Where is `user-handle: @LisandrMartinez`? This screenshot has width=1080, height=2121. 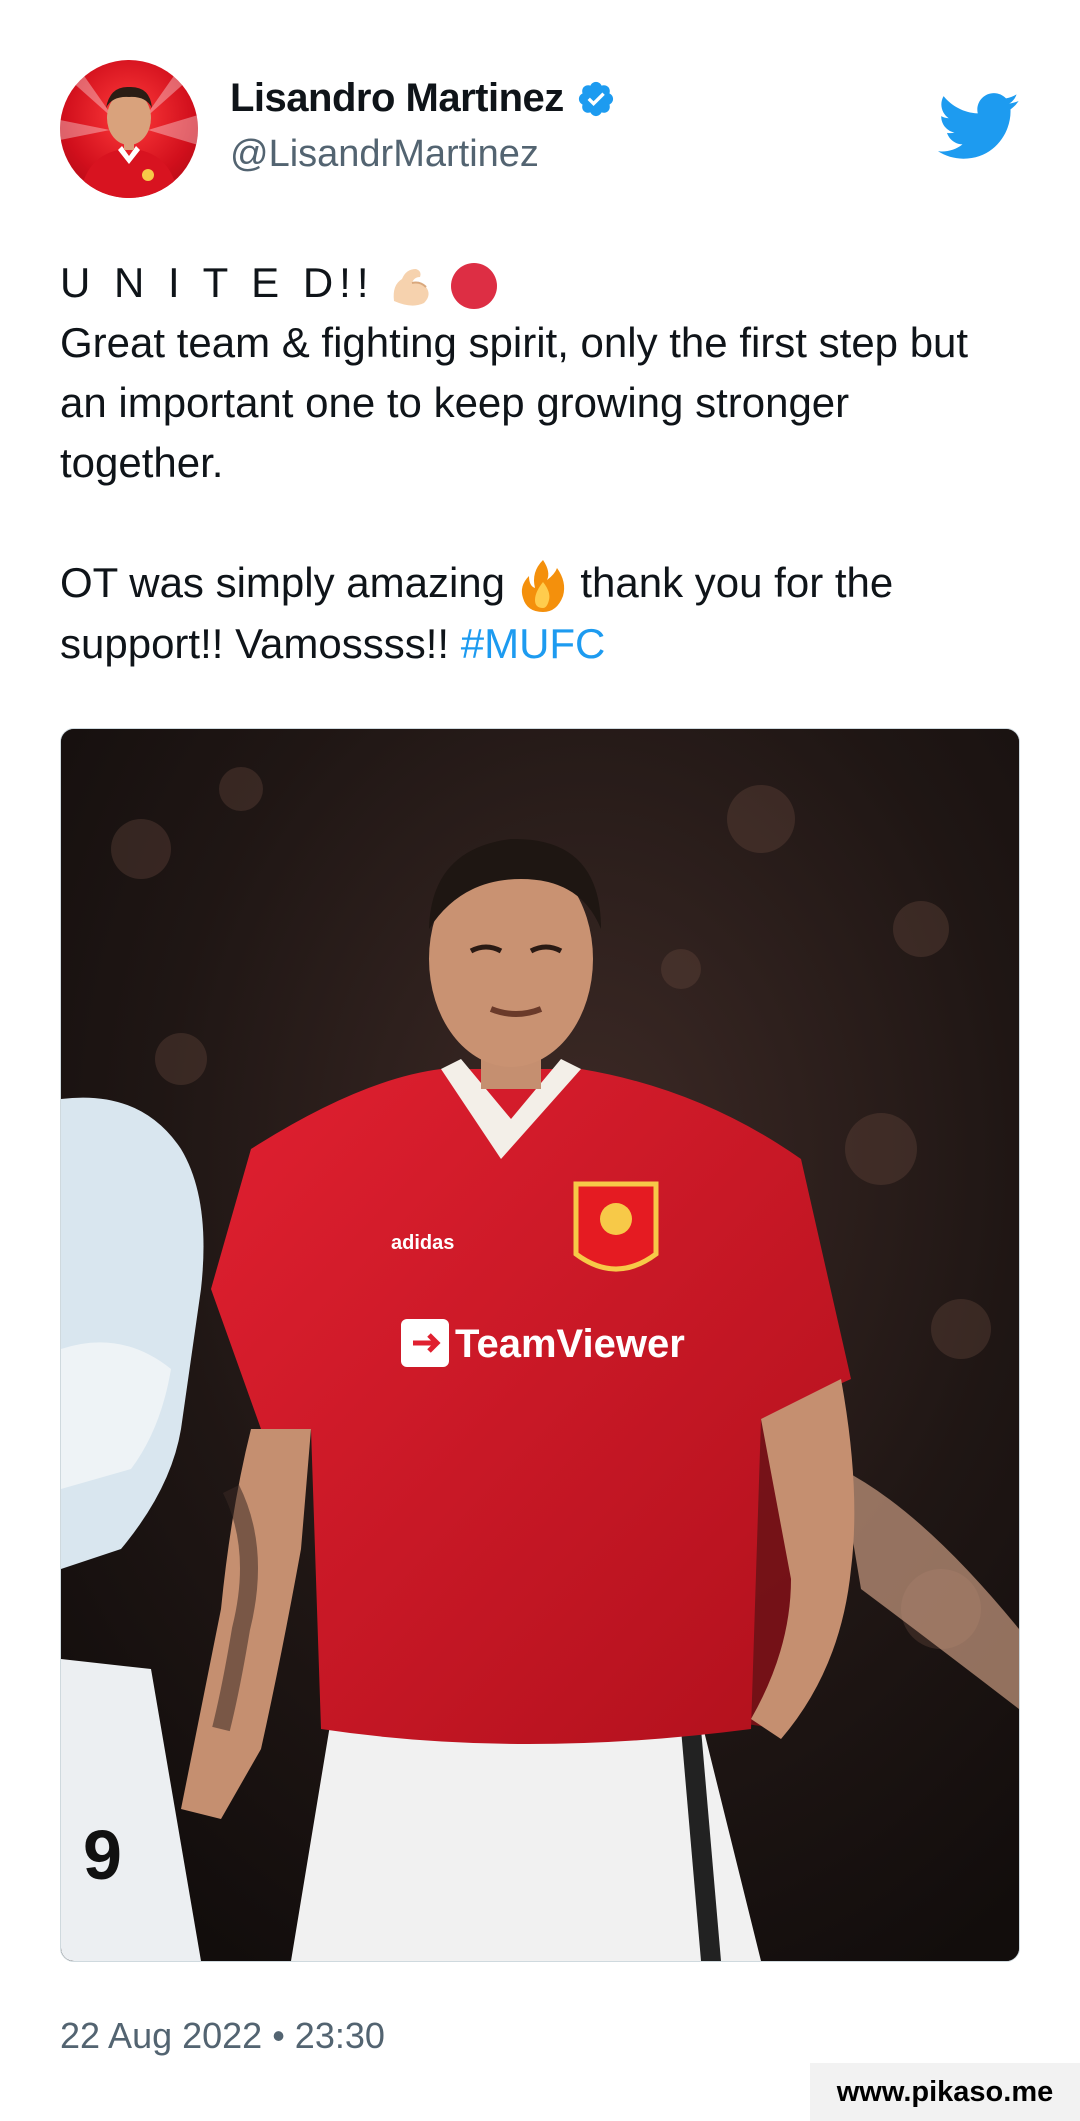
user-handle: @LisandrMartinez is located at coordinates (384, 154).